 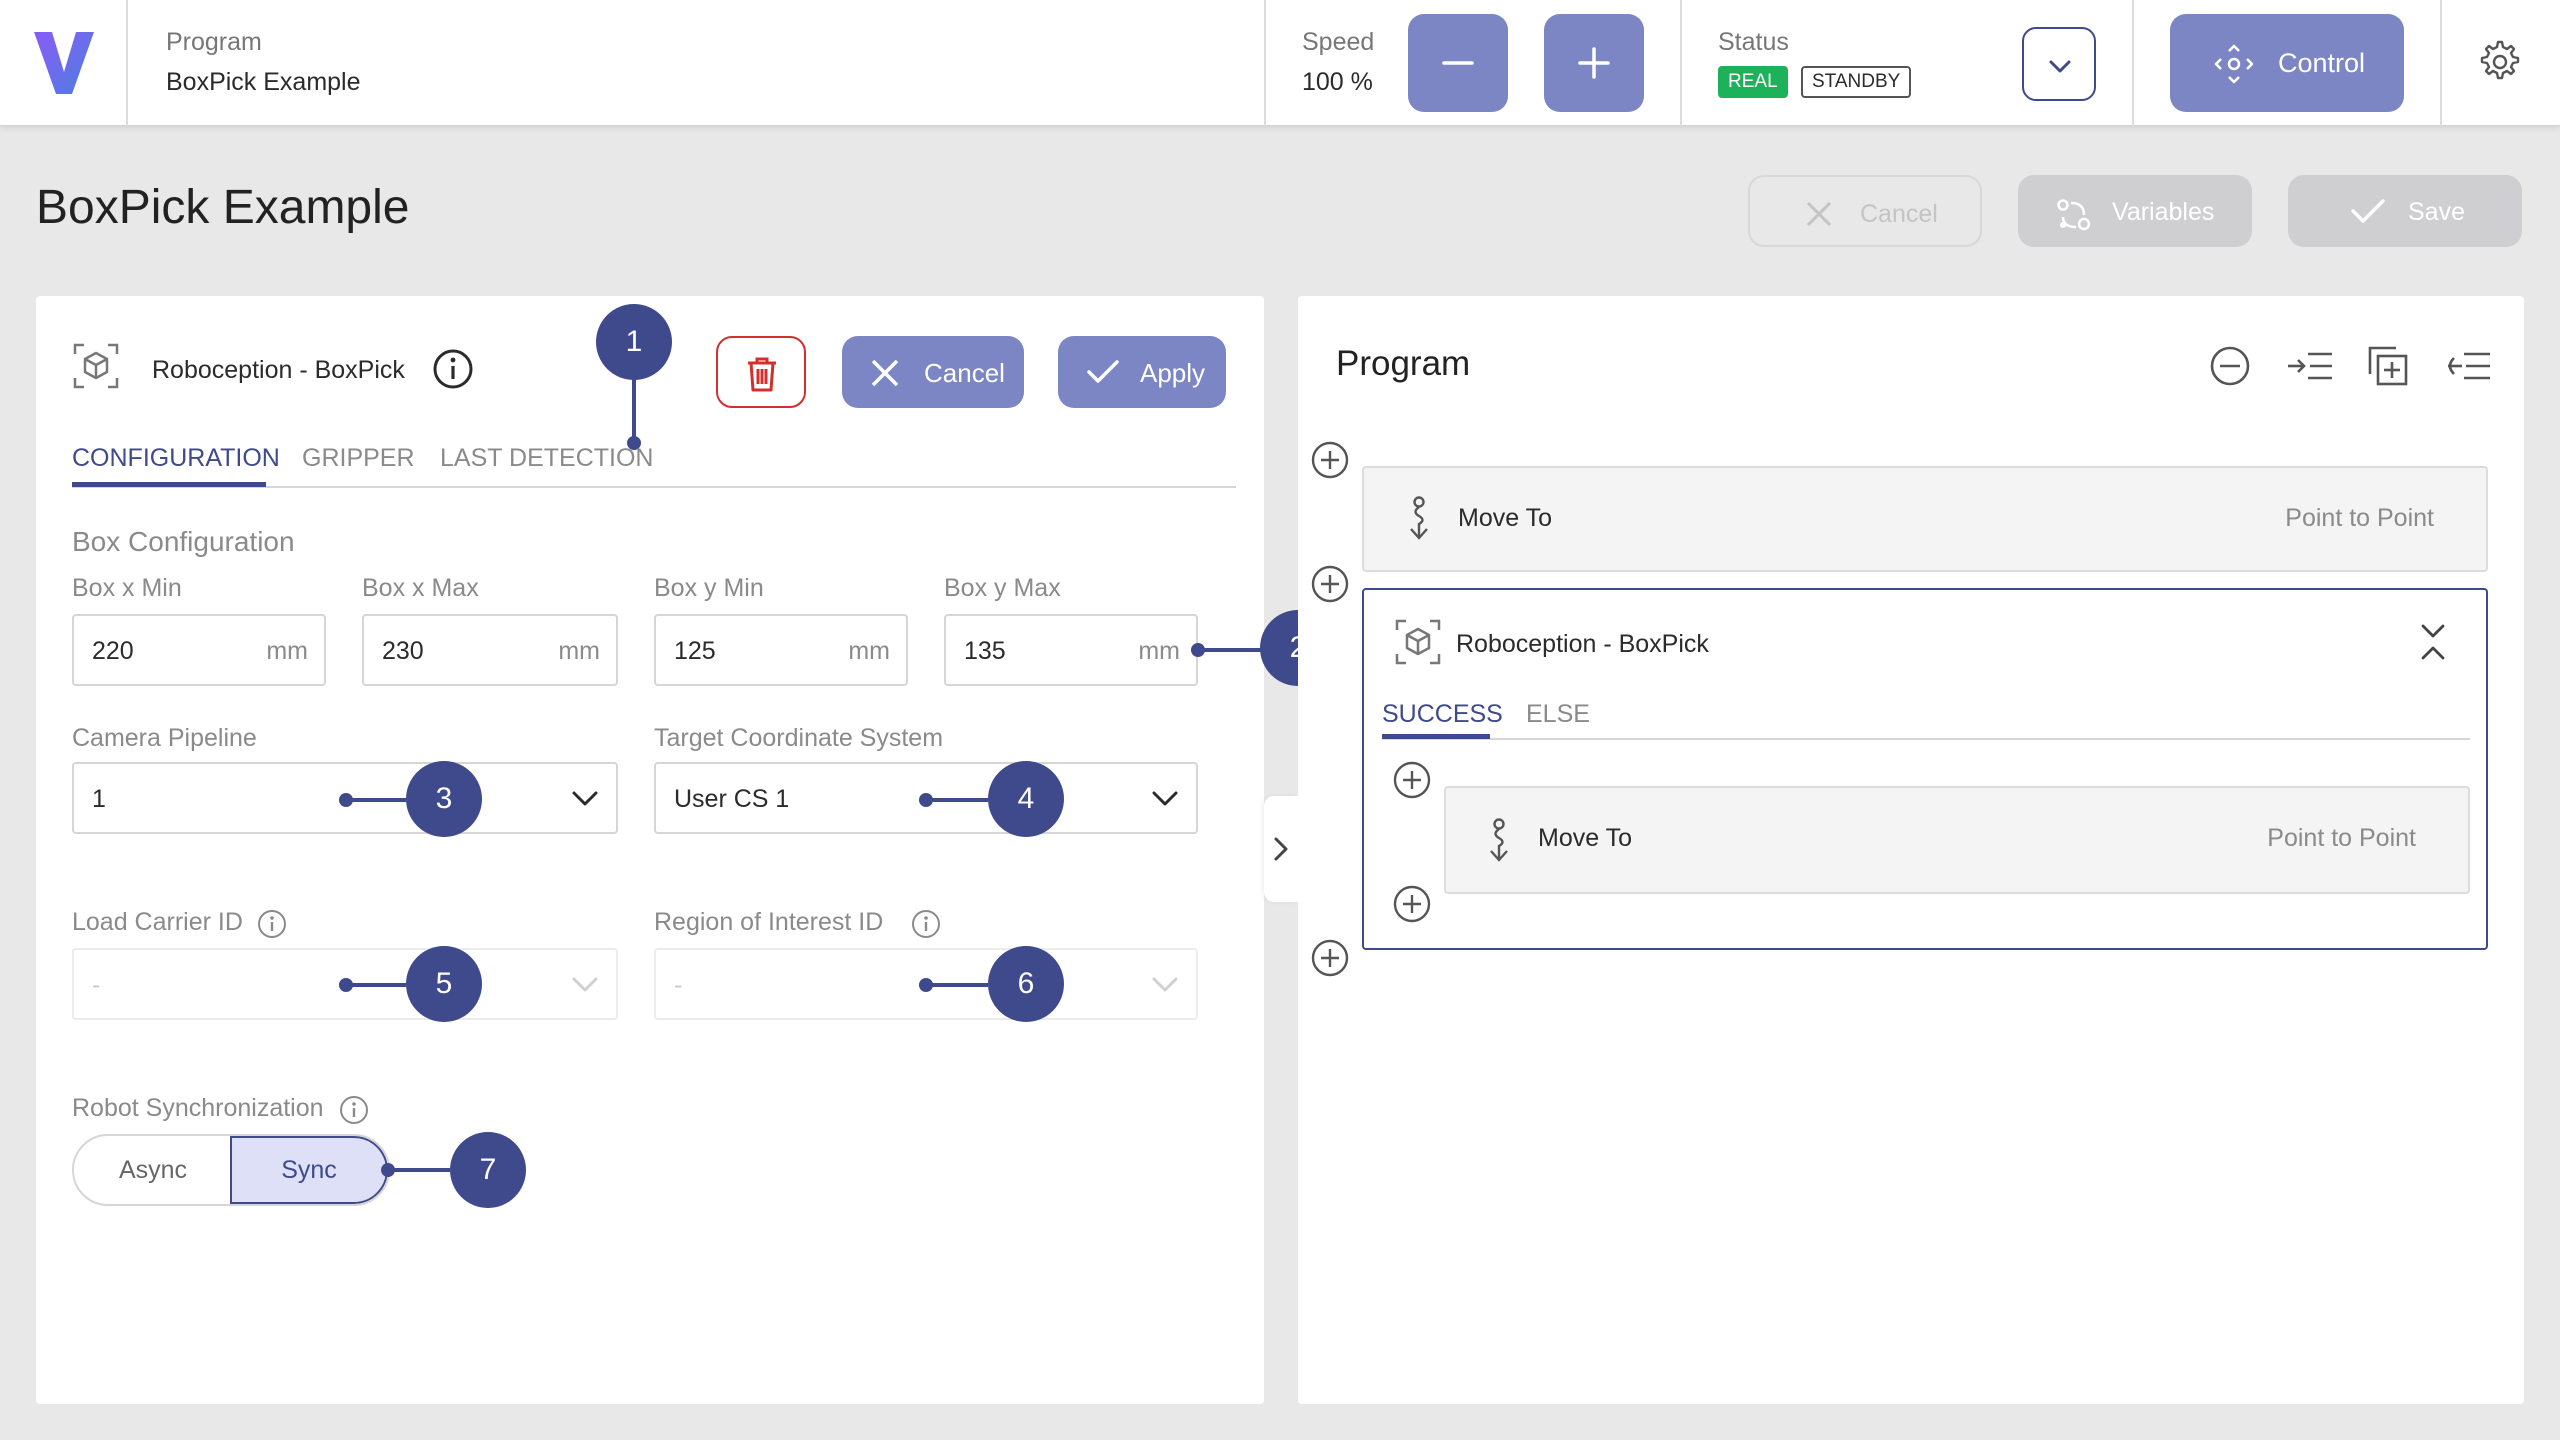 I want to click on roi-value: -, so click(x=678, y=985).